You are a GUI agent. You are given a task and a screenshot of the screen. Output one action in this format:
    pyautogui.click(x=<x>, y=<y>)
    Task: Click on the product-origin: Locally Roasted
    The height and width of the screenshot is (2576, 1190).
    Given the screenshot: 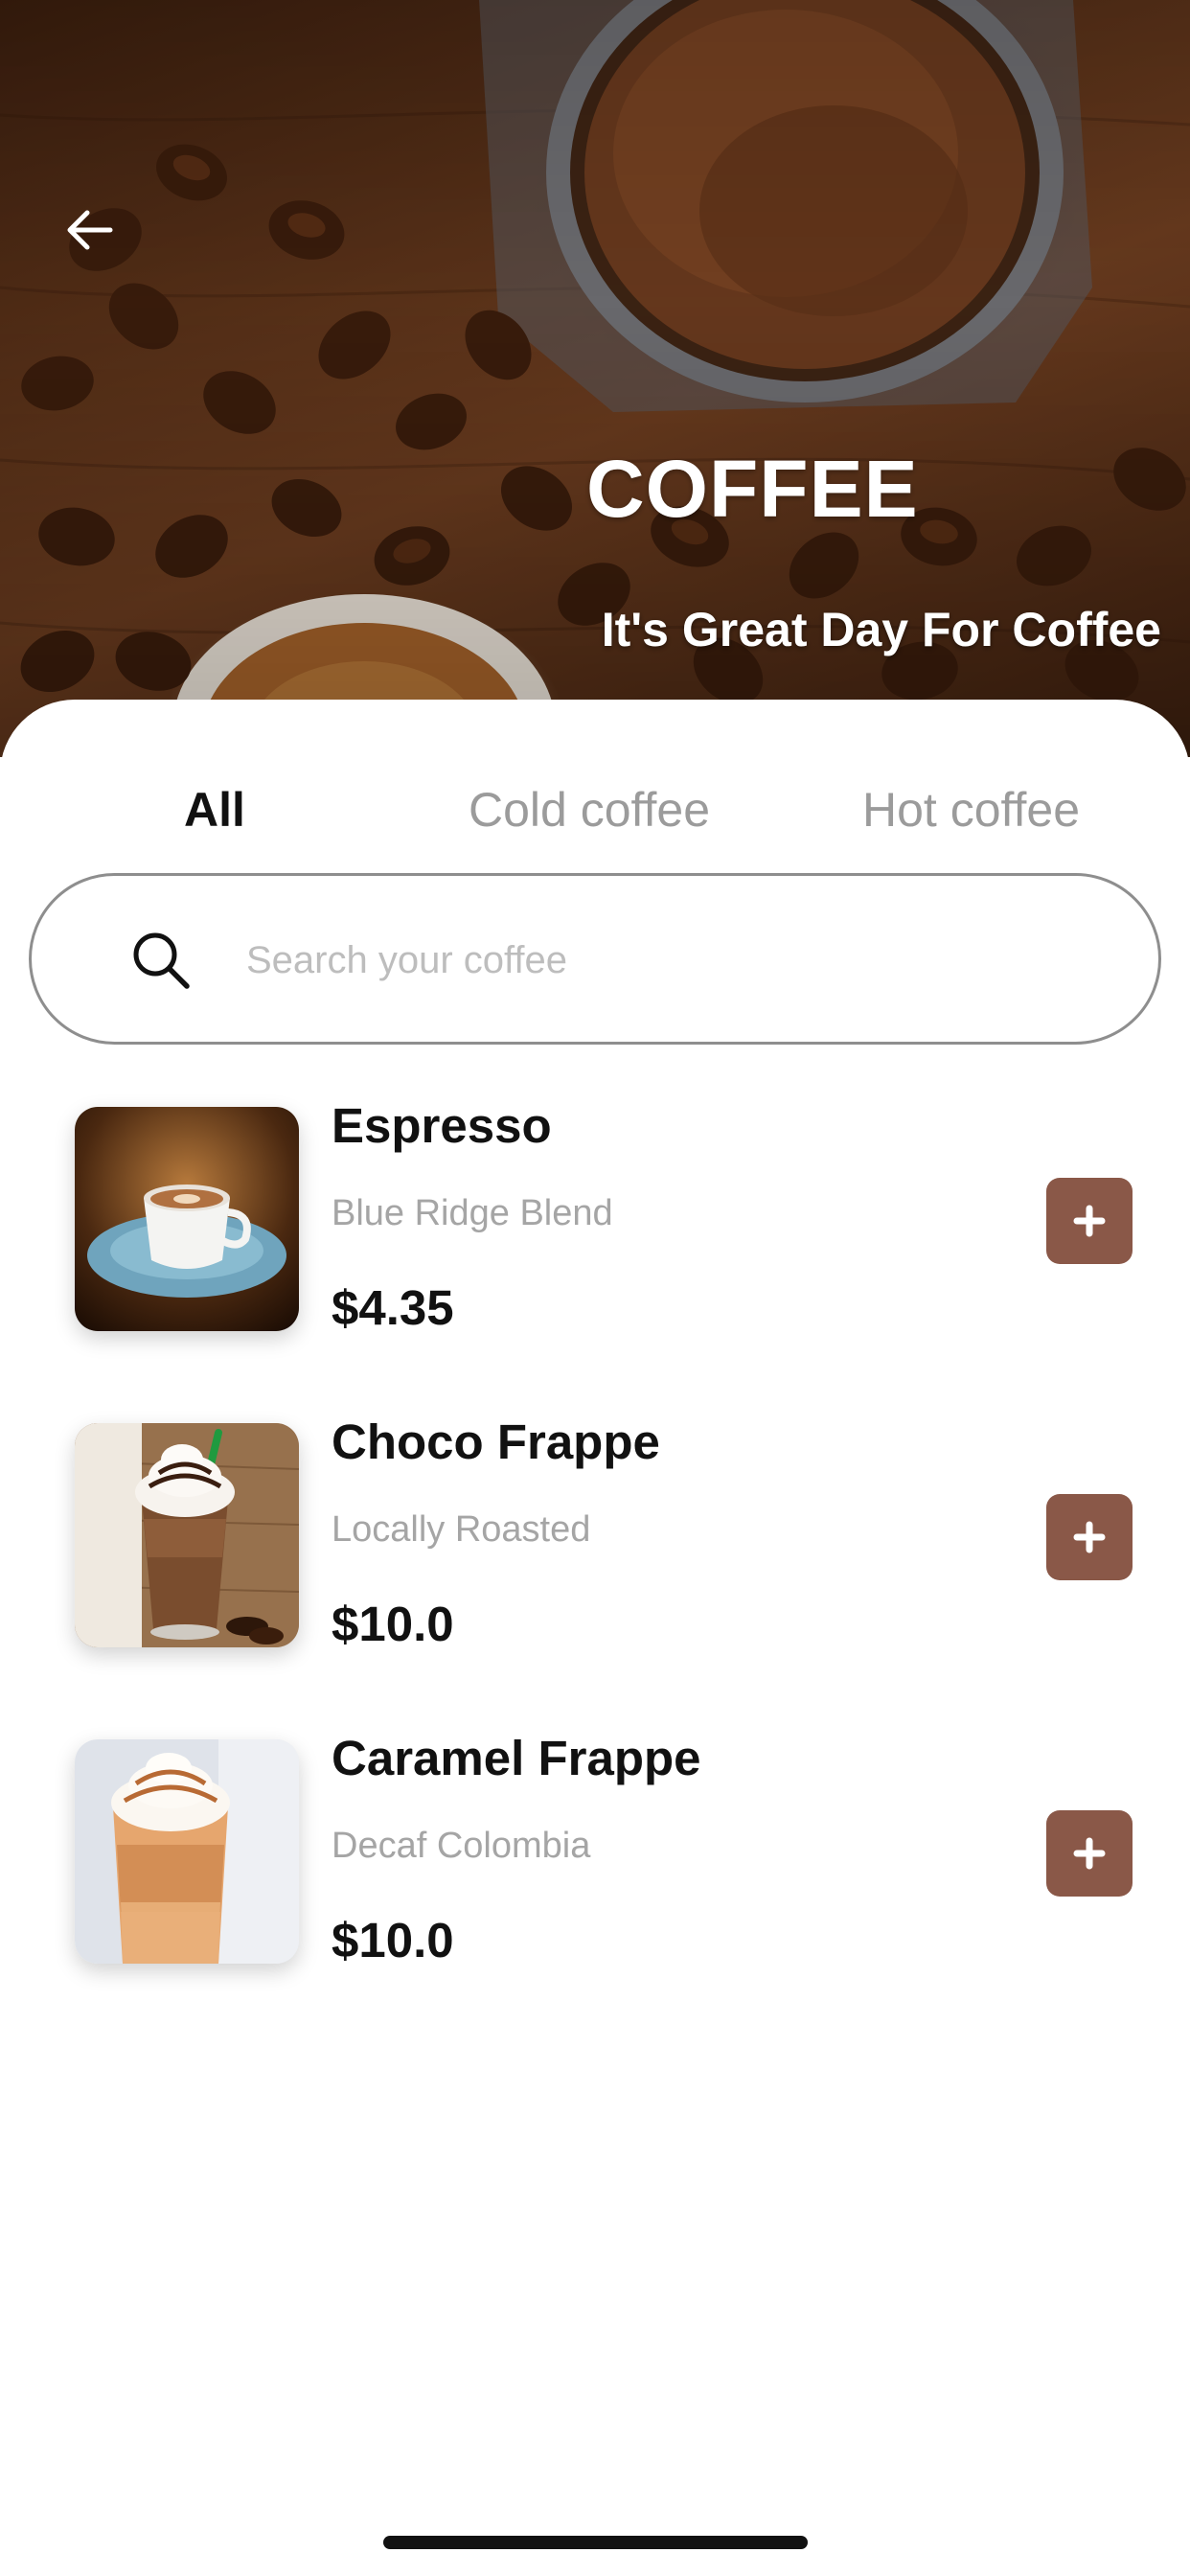 What is the action you would take?
    pyautogui.click(x=461, y=1529)
    